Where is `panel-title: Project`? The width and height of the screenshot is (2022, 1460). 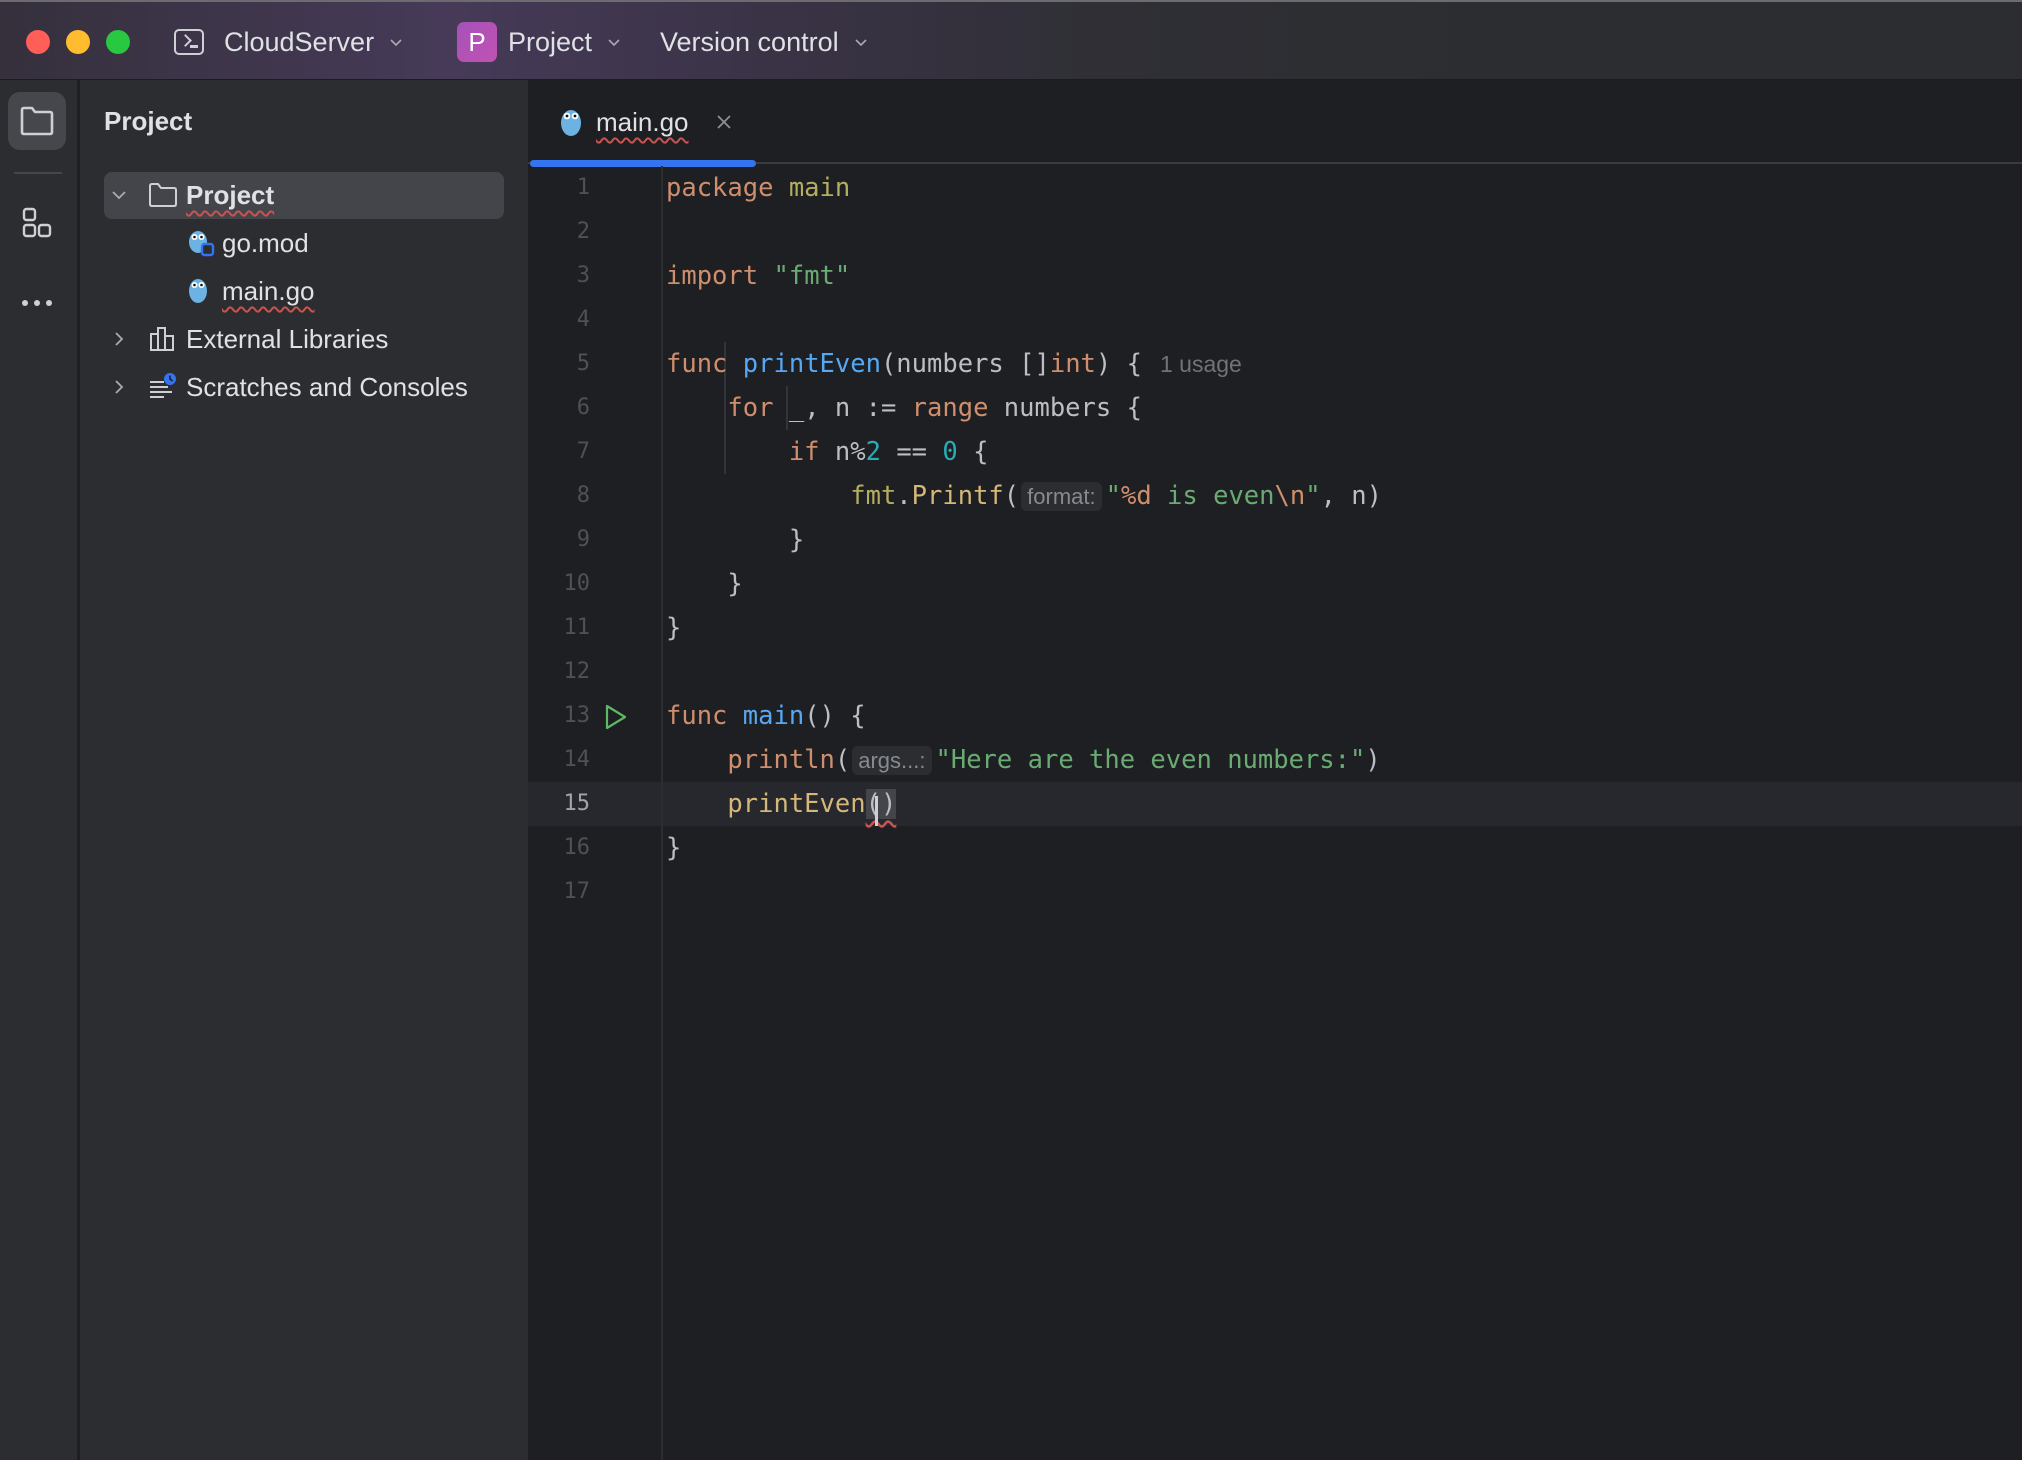 panel-title: Project is located at coordinates (148, 121).